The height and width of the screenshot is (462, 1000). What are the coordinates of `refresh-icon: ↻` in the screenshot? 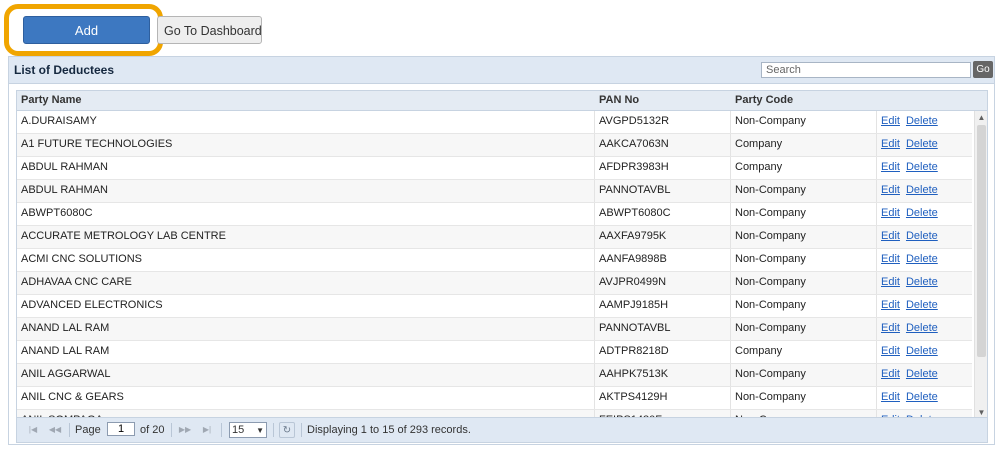 It's located at (287, 430).